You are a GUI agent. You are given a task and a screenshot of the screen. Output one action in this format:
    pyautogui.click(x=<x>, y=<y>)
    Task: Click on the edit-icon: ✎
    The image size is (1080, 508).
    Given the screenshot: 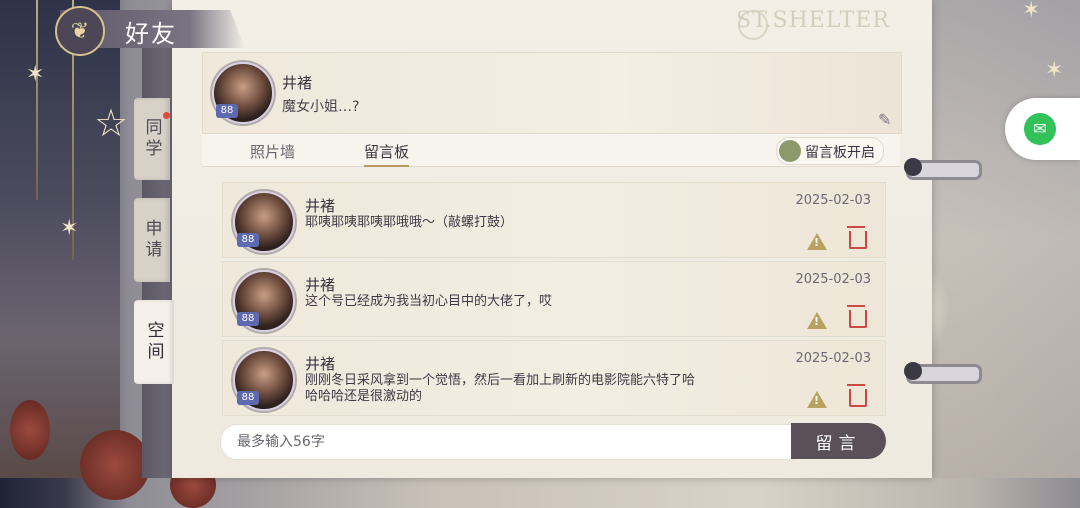 What is the action you would take?
    pyautogui.click(x=887, y=119)
    